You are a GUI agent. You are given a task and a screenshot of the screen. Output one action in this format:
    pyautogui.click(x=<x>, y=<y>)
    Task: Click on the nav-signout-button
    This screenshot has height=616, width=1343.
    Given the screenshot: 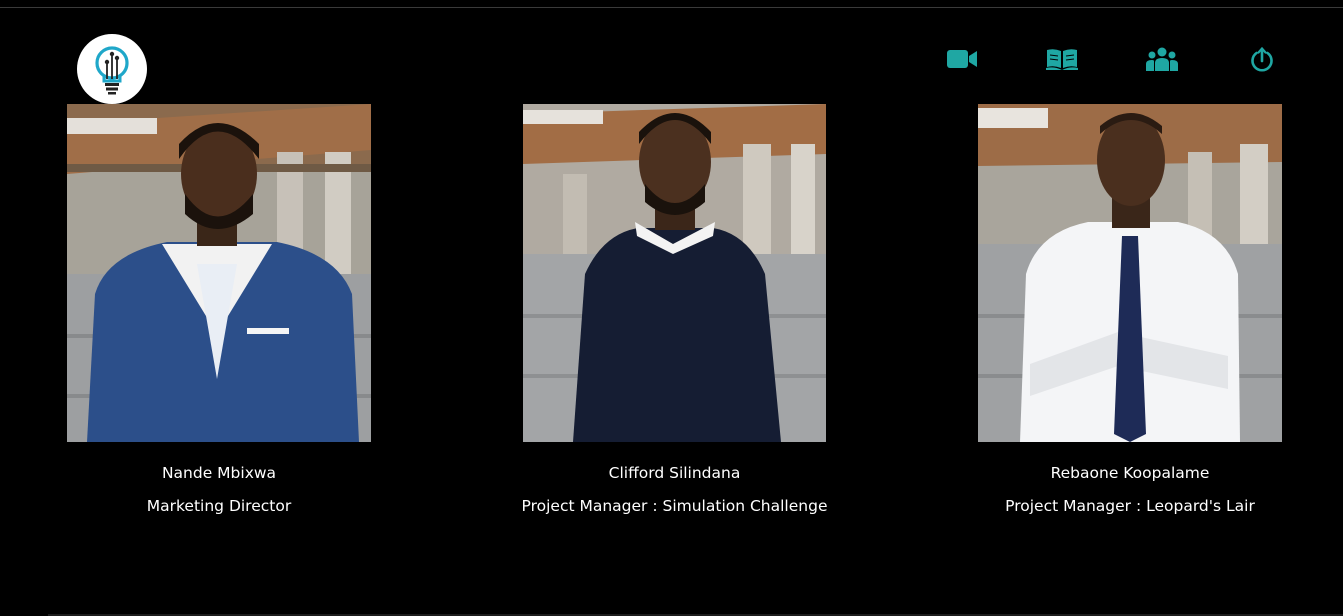 What is the action you would take?
    pyautogui.click(x=1262, y=59)
    